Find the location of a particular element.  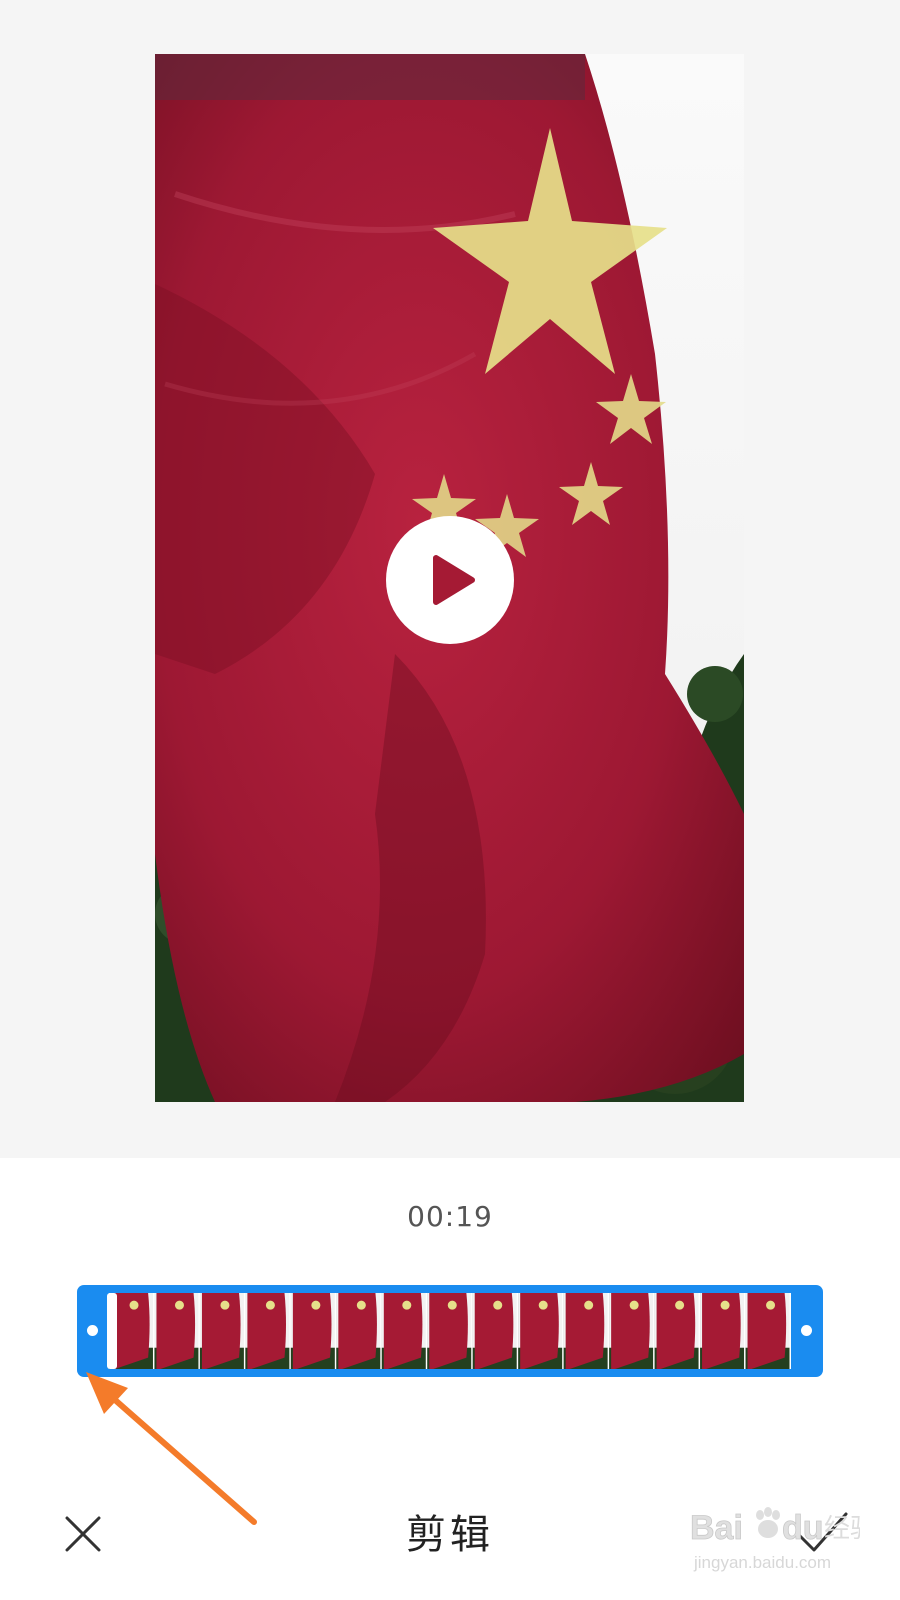

confirm-button is located at coordinates (822, 1532).